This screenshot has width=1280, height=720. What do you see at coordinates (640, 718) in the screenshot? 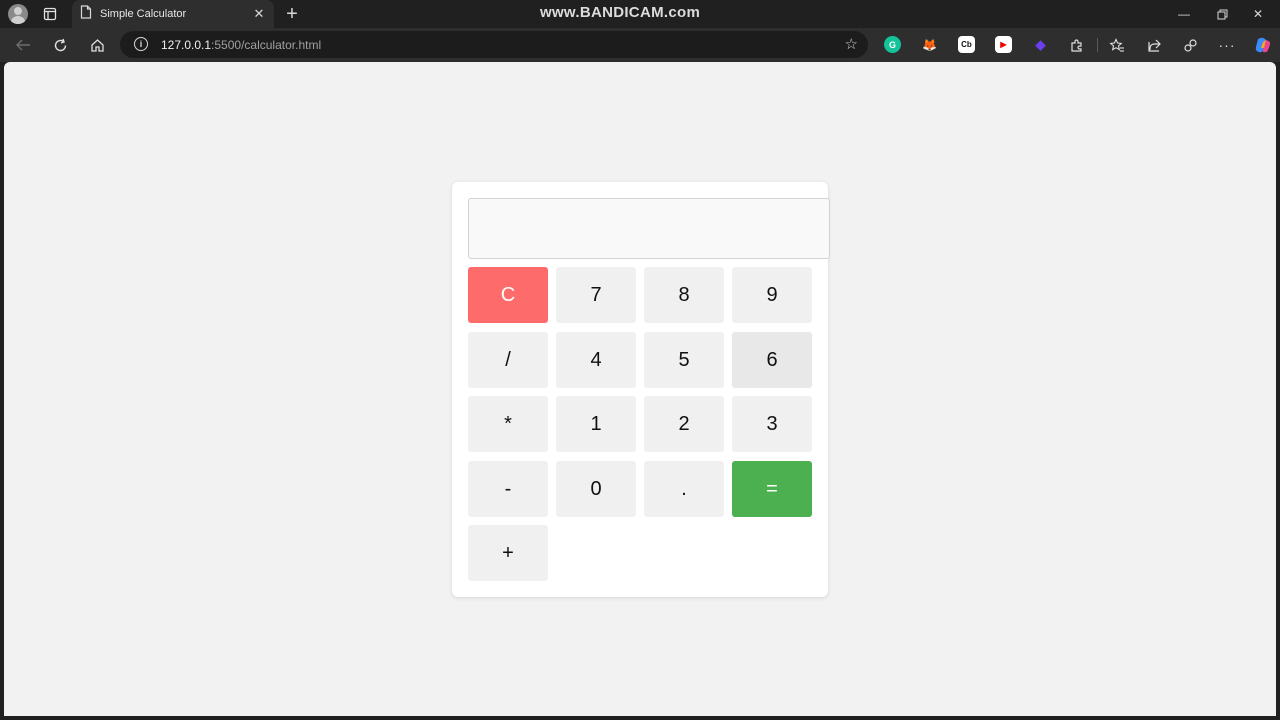
I see `window-bottom-edge` at bounding box center [640, 718].